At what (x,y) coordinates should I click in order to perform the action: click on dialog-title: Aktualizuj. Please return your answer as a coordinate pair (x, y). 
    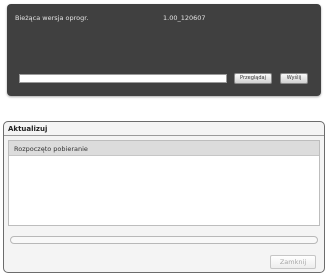
    Looking at the image, I should click on (28, 129).